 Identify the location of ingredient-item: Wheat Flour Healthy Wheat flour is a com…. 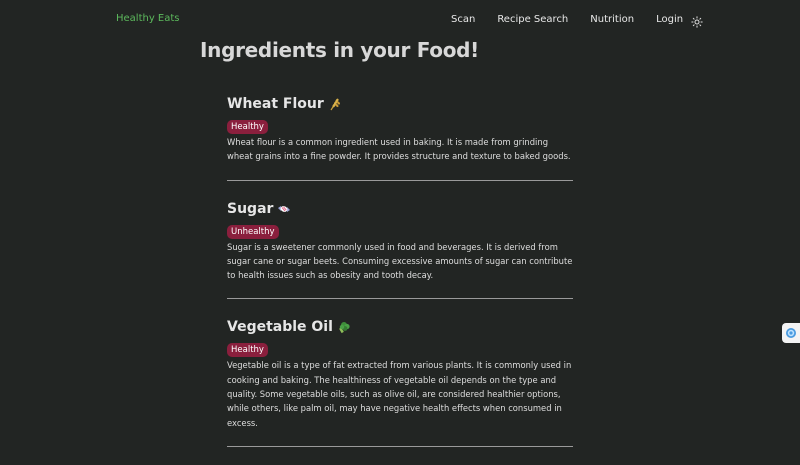
(400, 137).